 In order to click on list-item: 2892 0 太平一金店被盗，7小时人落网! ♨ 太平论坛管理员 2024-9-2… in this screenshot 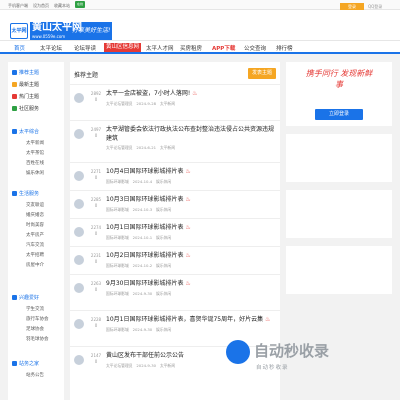, I will do `click(175, 104)`.